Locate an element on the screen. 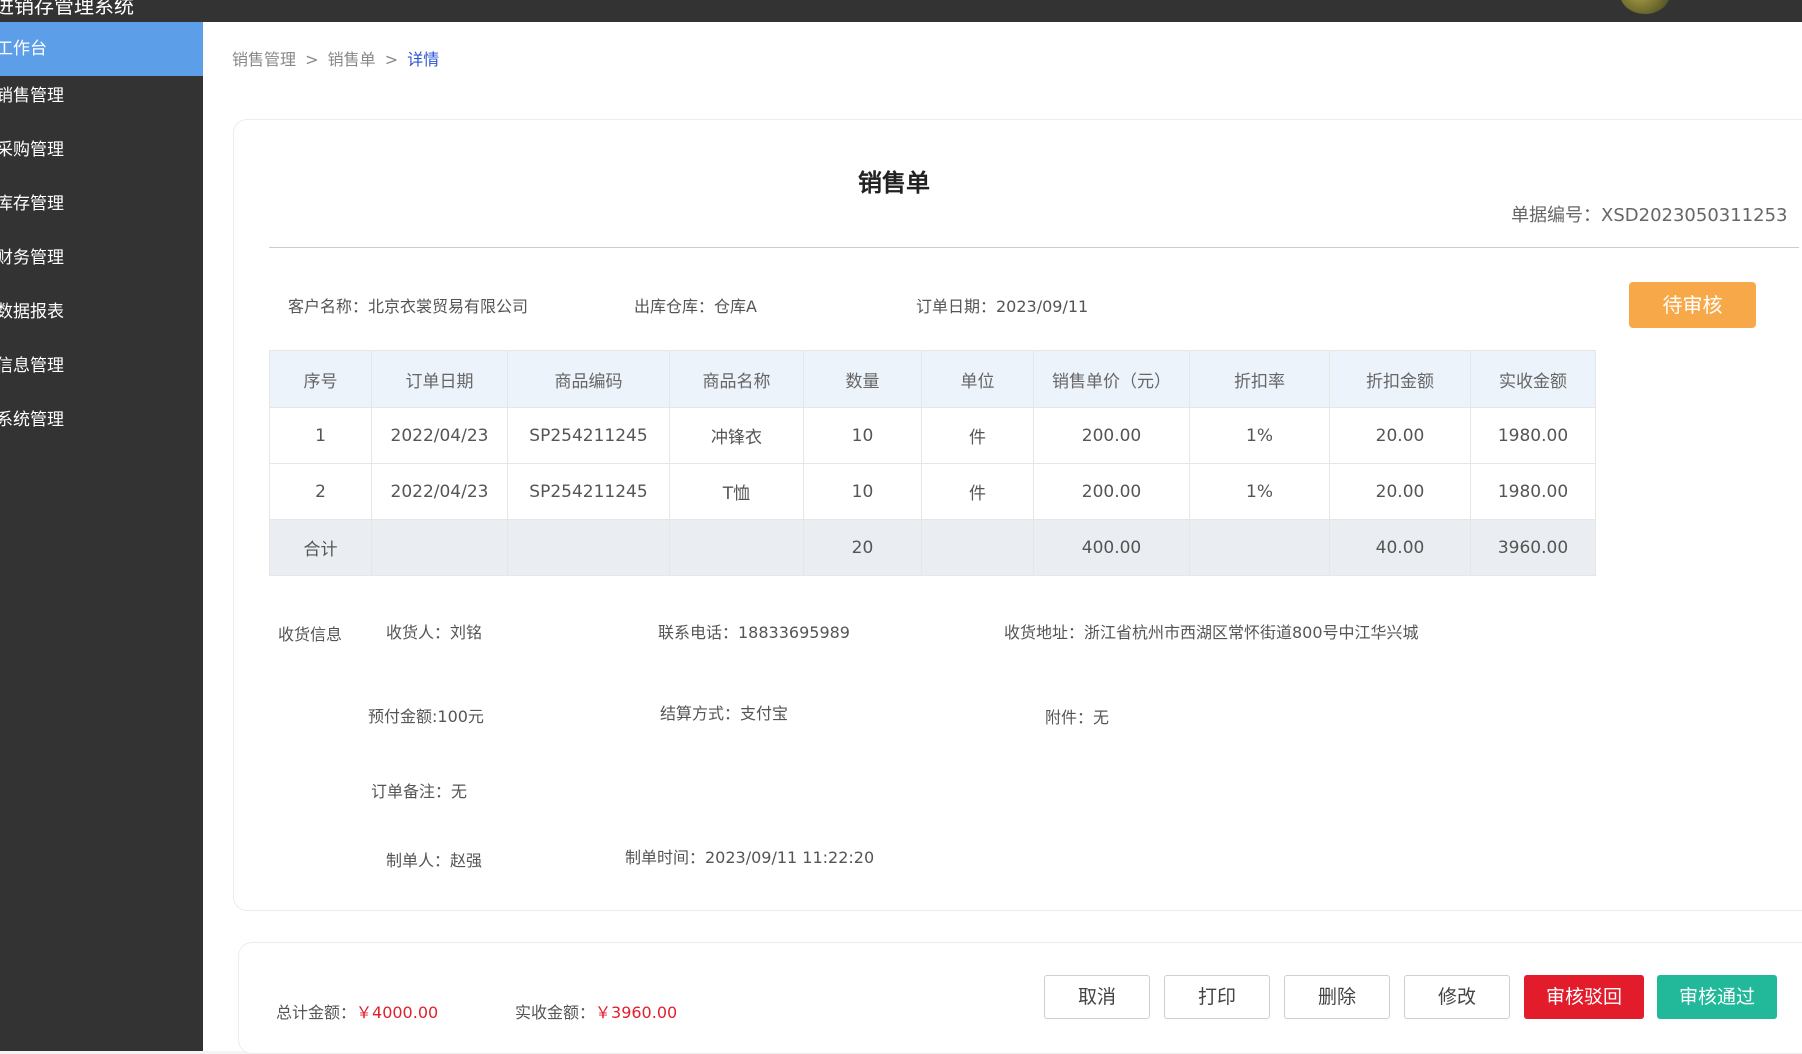 Image resolution: width=1802 pixels, height=1054 pixels. sidebar-item-purchase: 采购管理 is located at coordinates (101, 150).